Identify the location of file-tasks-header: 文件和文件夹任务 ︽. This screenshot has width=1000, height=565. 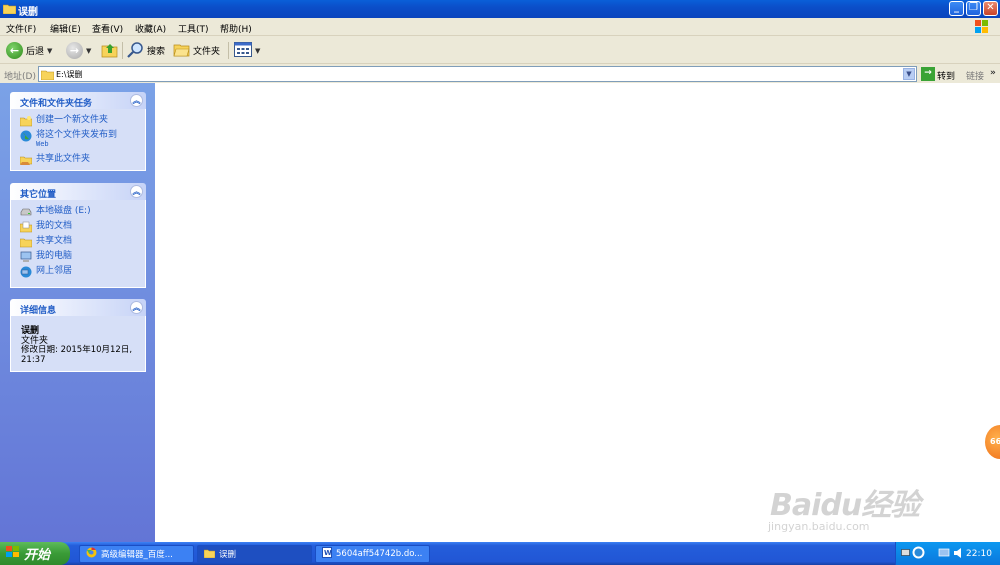
(78, 100).